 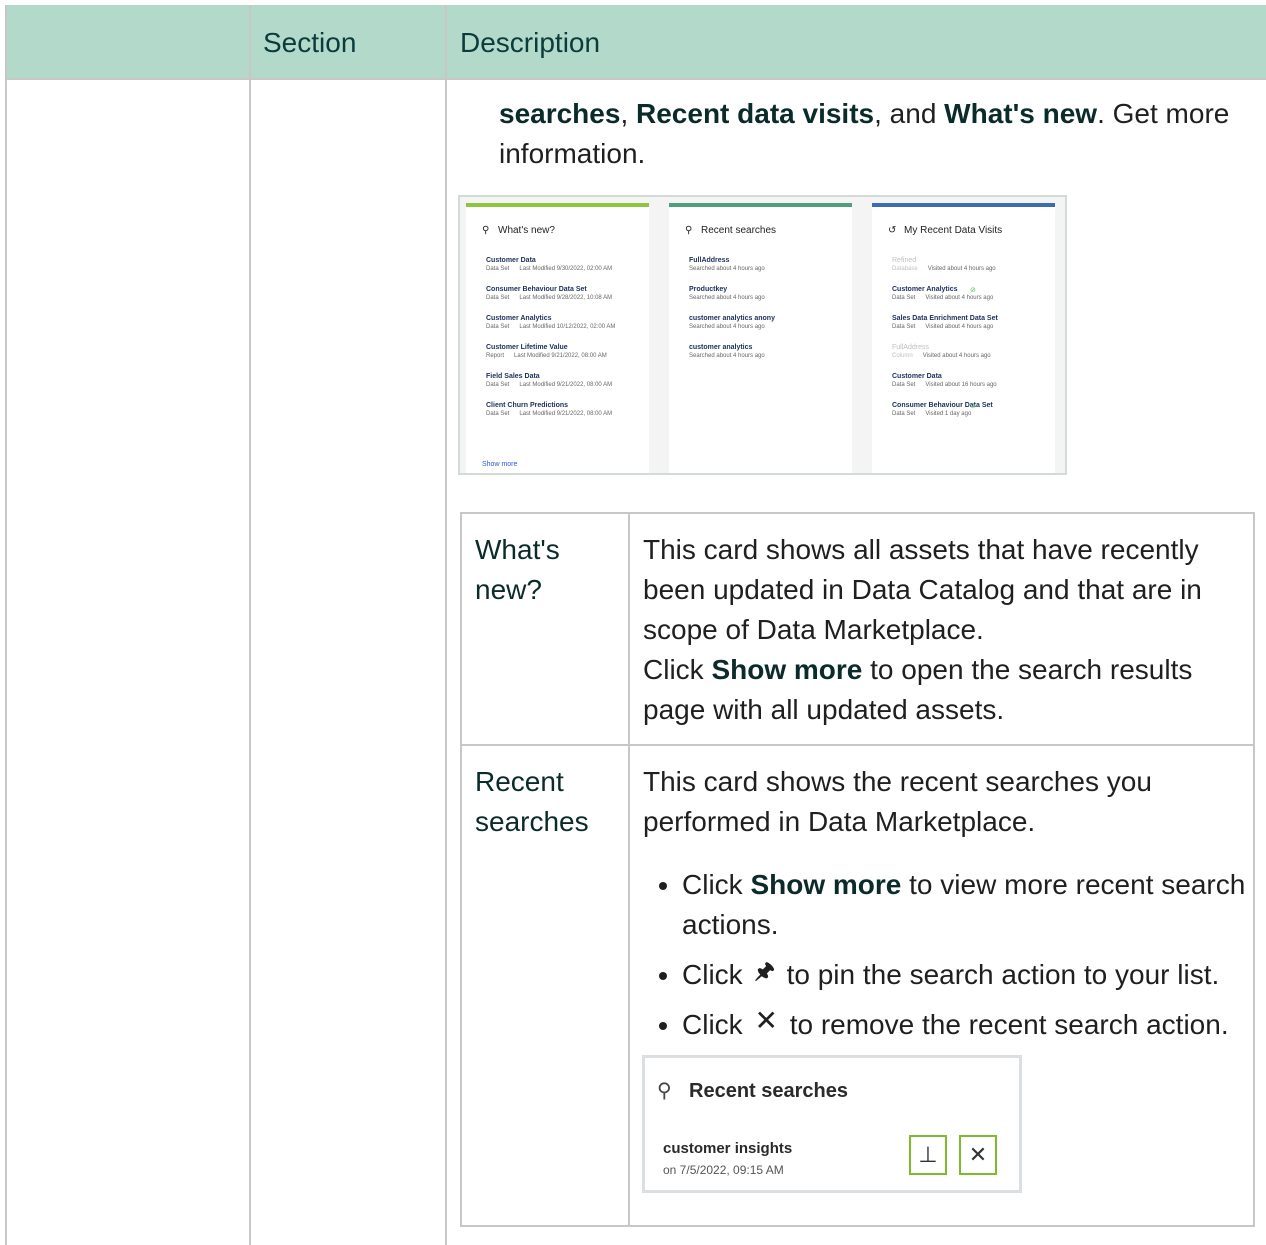 I want to click on text: , and, so click(x=909, y=113).